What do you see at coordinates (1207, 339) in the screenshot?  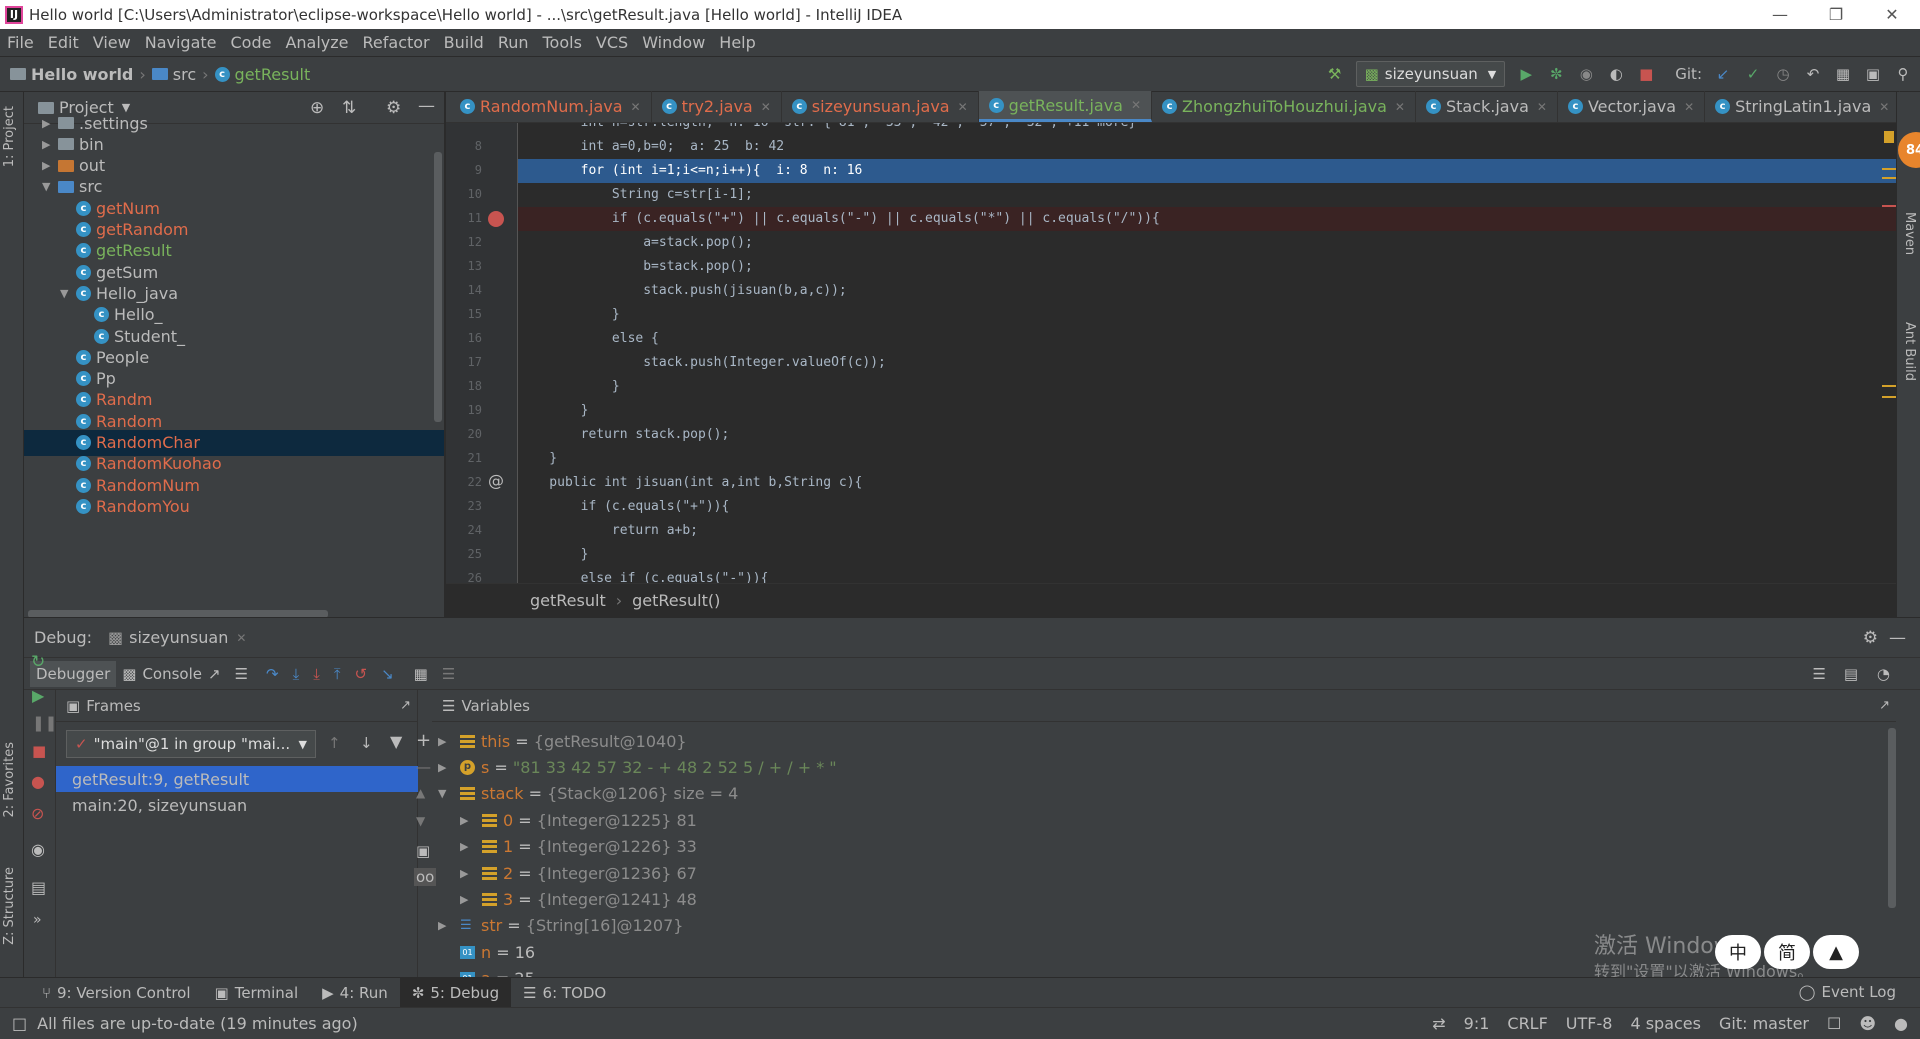 I see `code-line: else {` at bounding box center [1207, 339].